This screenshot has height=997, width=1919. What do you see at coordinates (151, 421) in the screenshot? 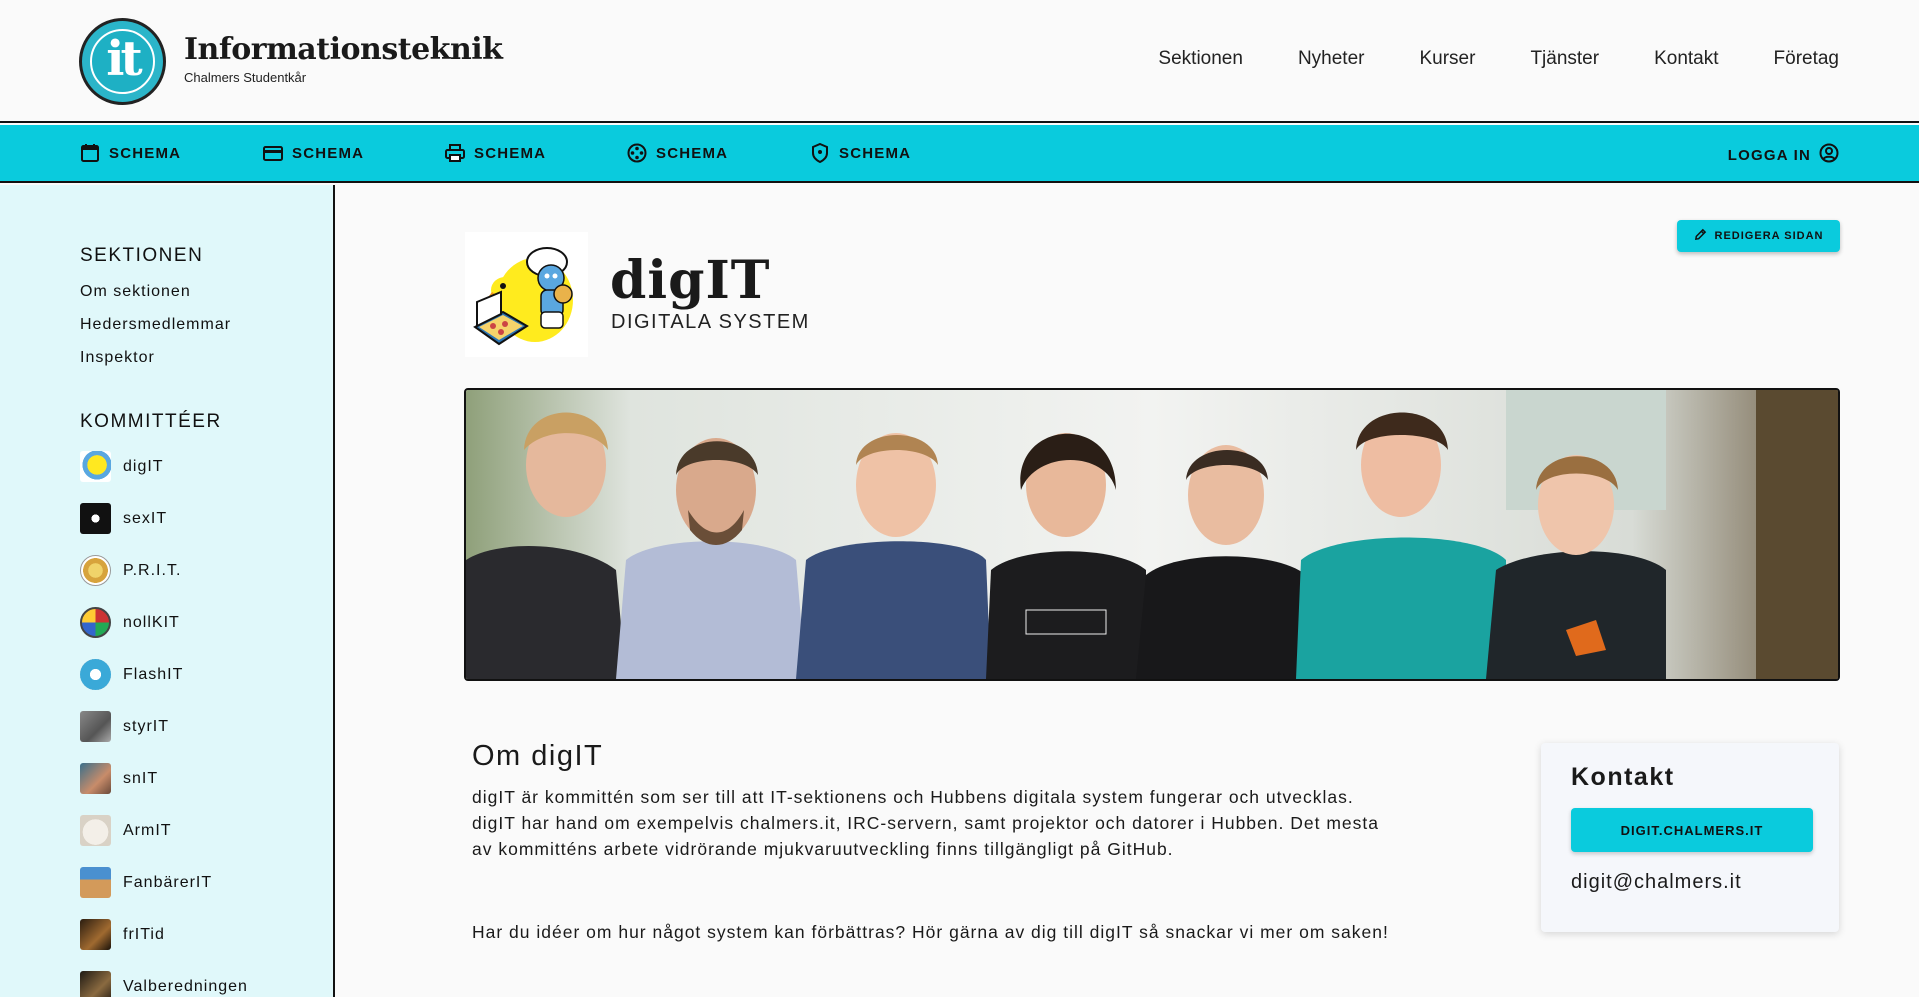
I see `sidebar-heading-kommitteer: KOMMITTÉER` at bounding box center [151, 421].